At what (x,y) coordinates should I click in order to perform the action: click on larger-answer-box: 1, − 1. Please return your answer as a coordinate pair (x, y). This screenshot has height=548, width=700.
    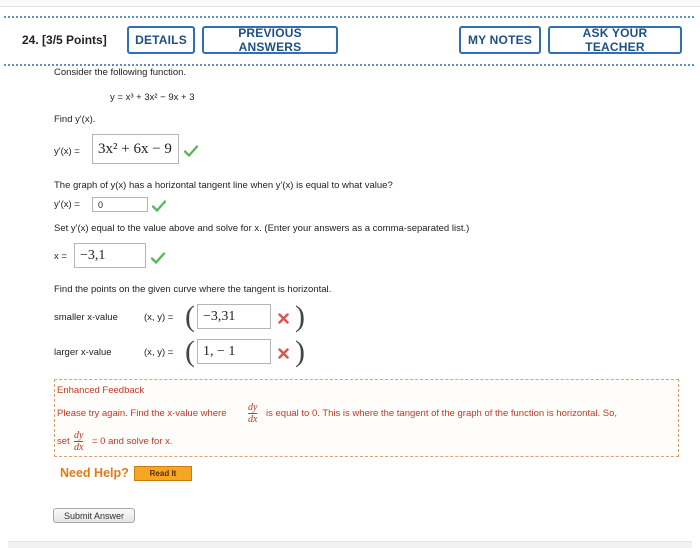
    Looking at the image, I should click on (234, 351).